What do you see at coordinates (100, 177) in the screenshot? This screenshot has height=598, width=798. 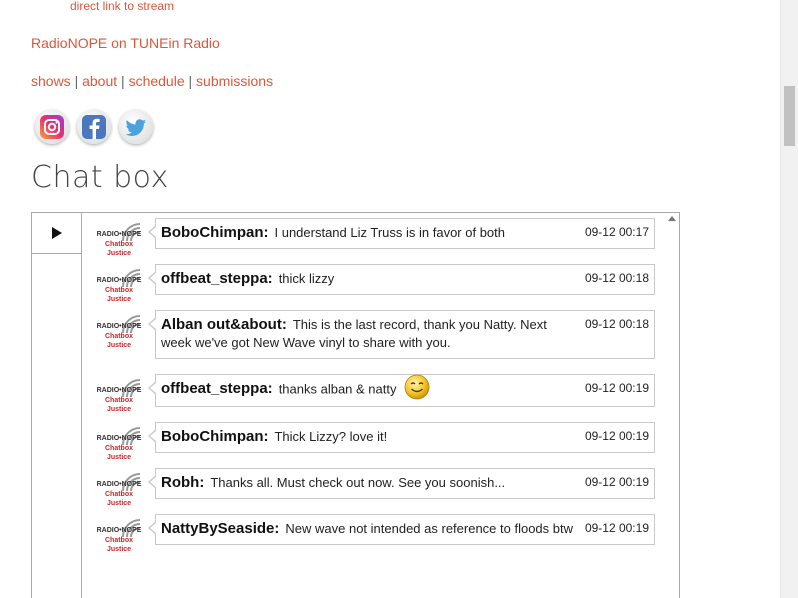 I see `chat-box-heading: Chat box` at bounding box center [100, 177].